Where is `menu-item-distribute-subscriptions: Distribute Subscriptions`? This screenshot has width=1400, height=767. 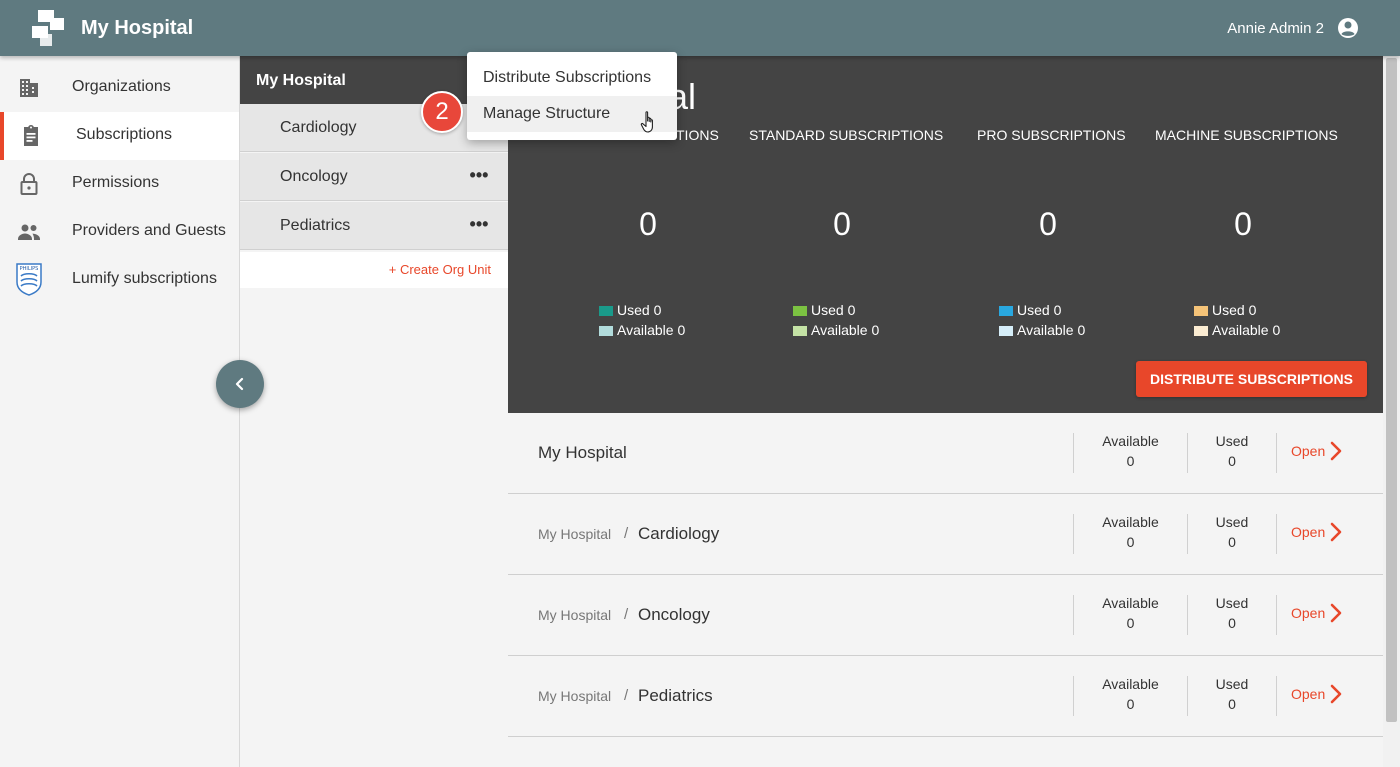
menu-item-distribute-subscriptions: Distribute Subscriptions is located at coordinates (572, 78).